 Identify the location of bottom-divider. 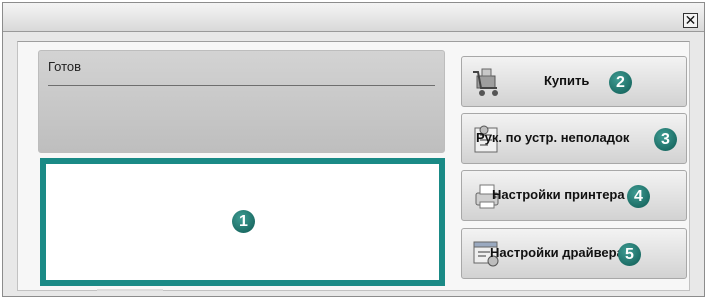
(130, 290).